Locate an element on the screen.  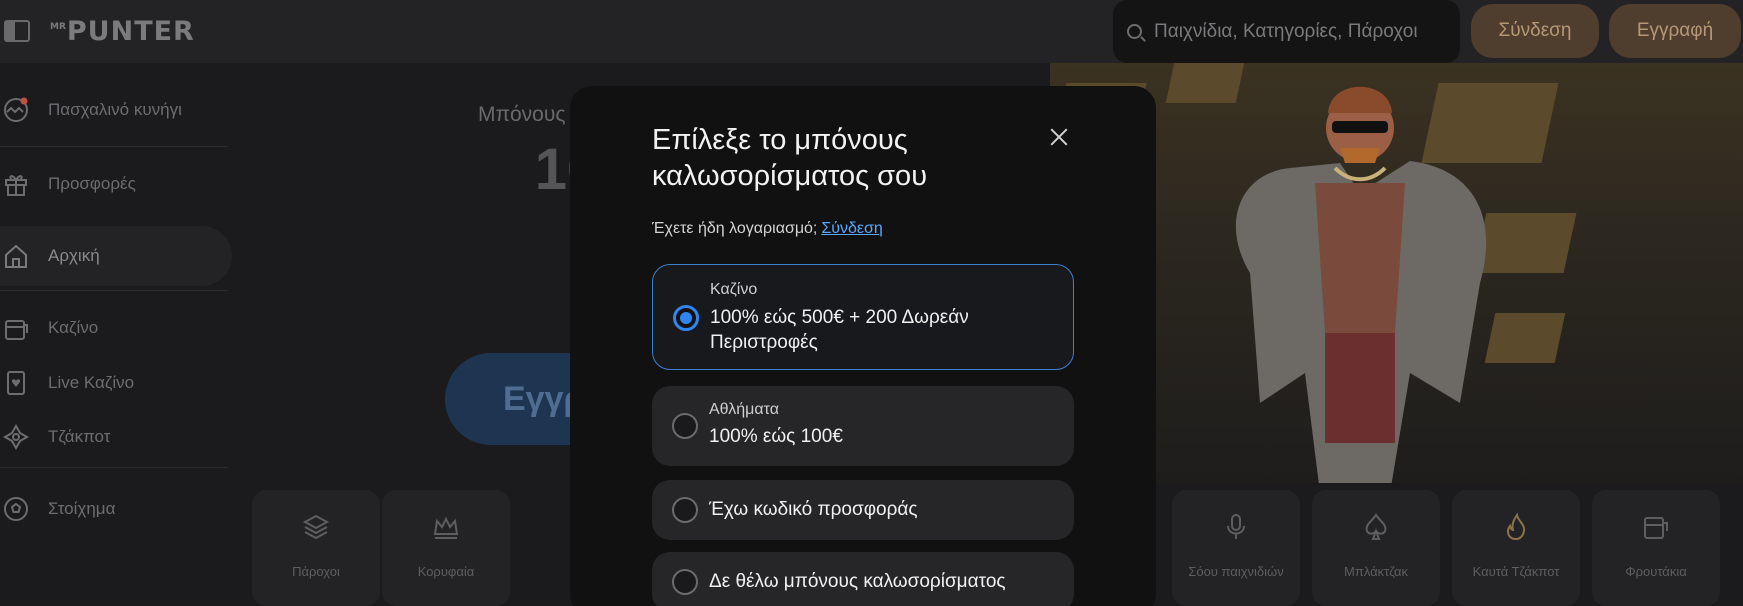
option-category: Αθλήματα is located at coordinates (744, 409).